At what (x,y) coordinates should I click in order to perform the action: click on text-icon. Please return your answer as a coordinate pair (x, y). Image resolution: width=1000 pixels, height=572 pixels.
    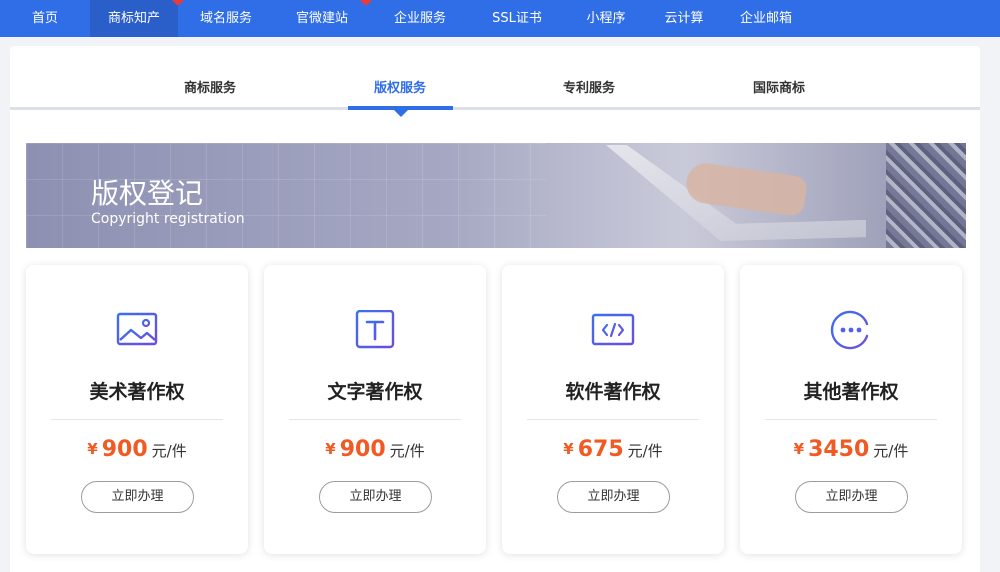
    Looking at the image, I should click on (375, 329).